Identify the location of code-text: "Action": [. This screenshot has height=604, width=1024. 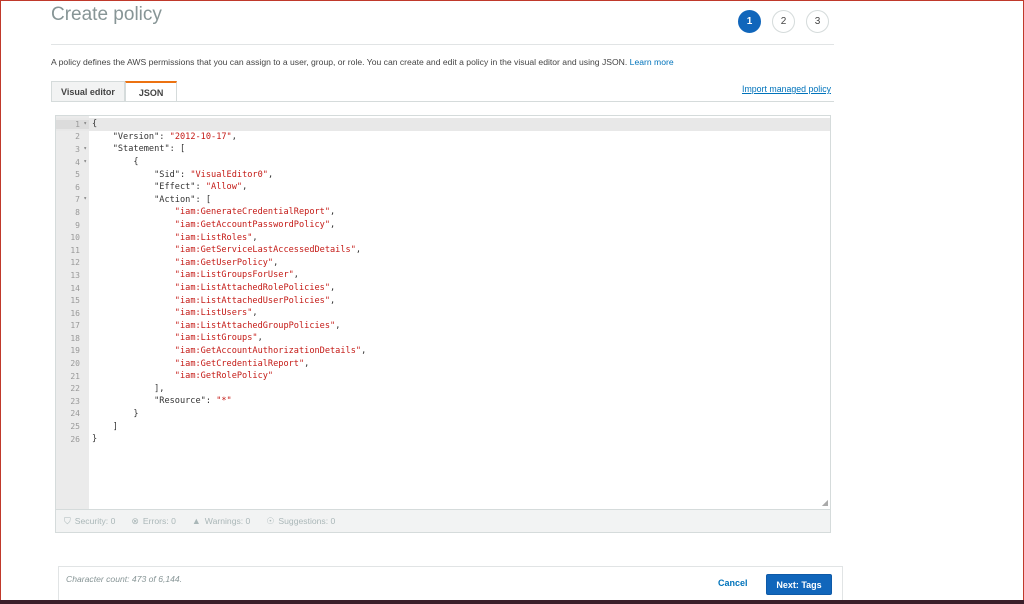
(183, 199).